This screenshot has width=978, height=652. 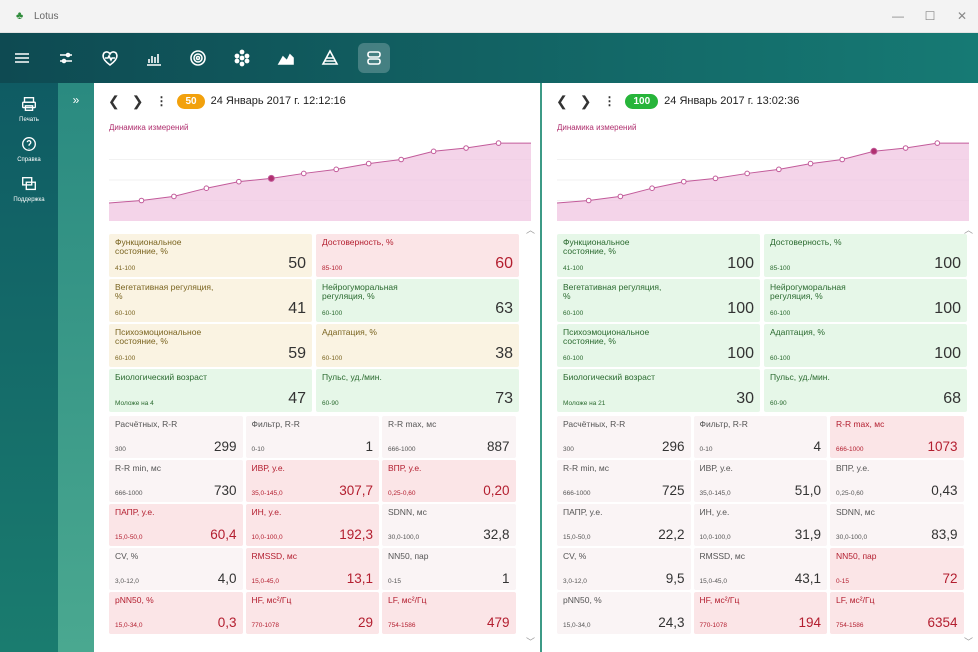 I want to click on indicator-tile: Вегетативная регуляция, % 60-100 100, so click(x=658, y=300).